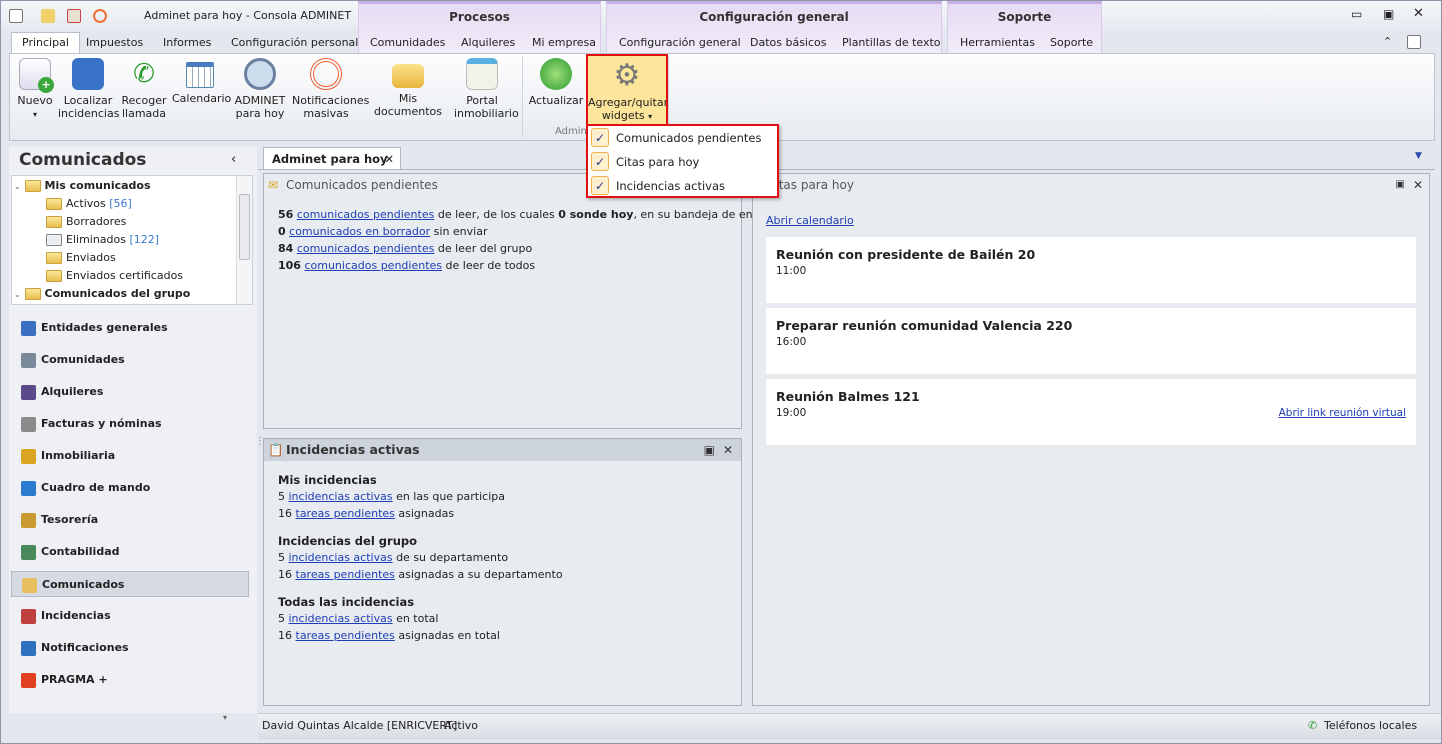 Image resolution: width=1442 pixels, height=744 pixels. What do you see at coordinates (1370, 726) in the screenshot?
I see `telefonos-locales-button: Teléfonos locales` at bounding box center [1370, 726].